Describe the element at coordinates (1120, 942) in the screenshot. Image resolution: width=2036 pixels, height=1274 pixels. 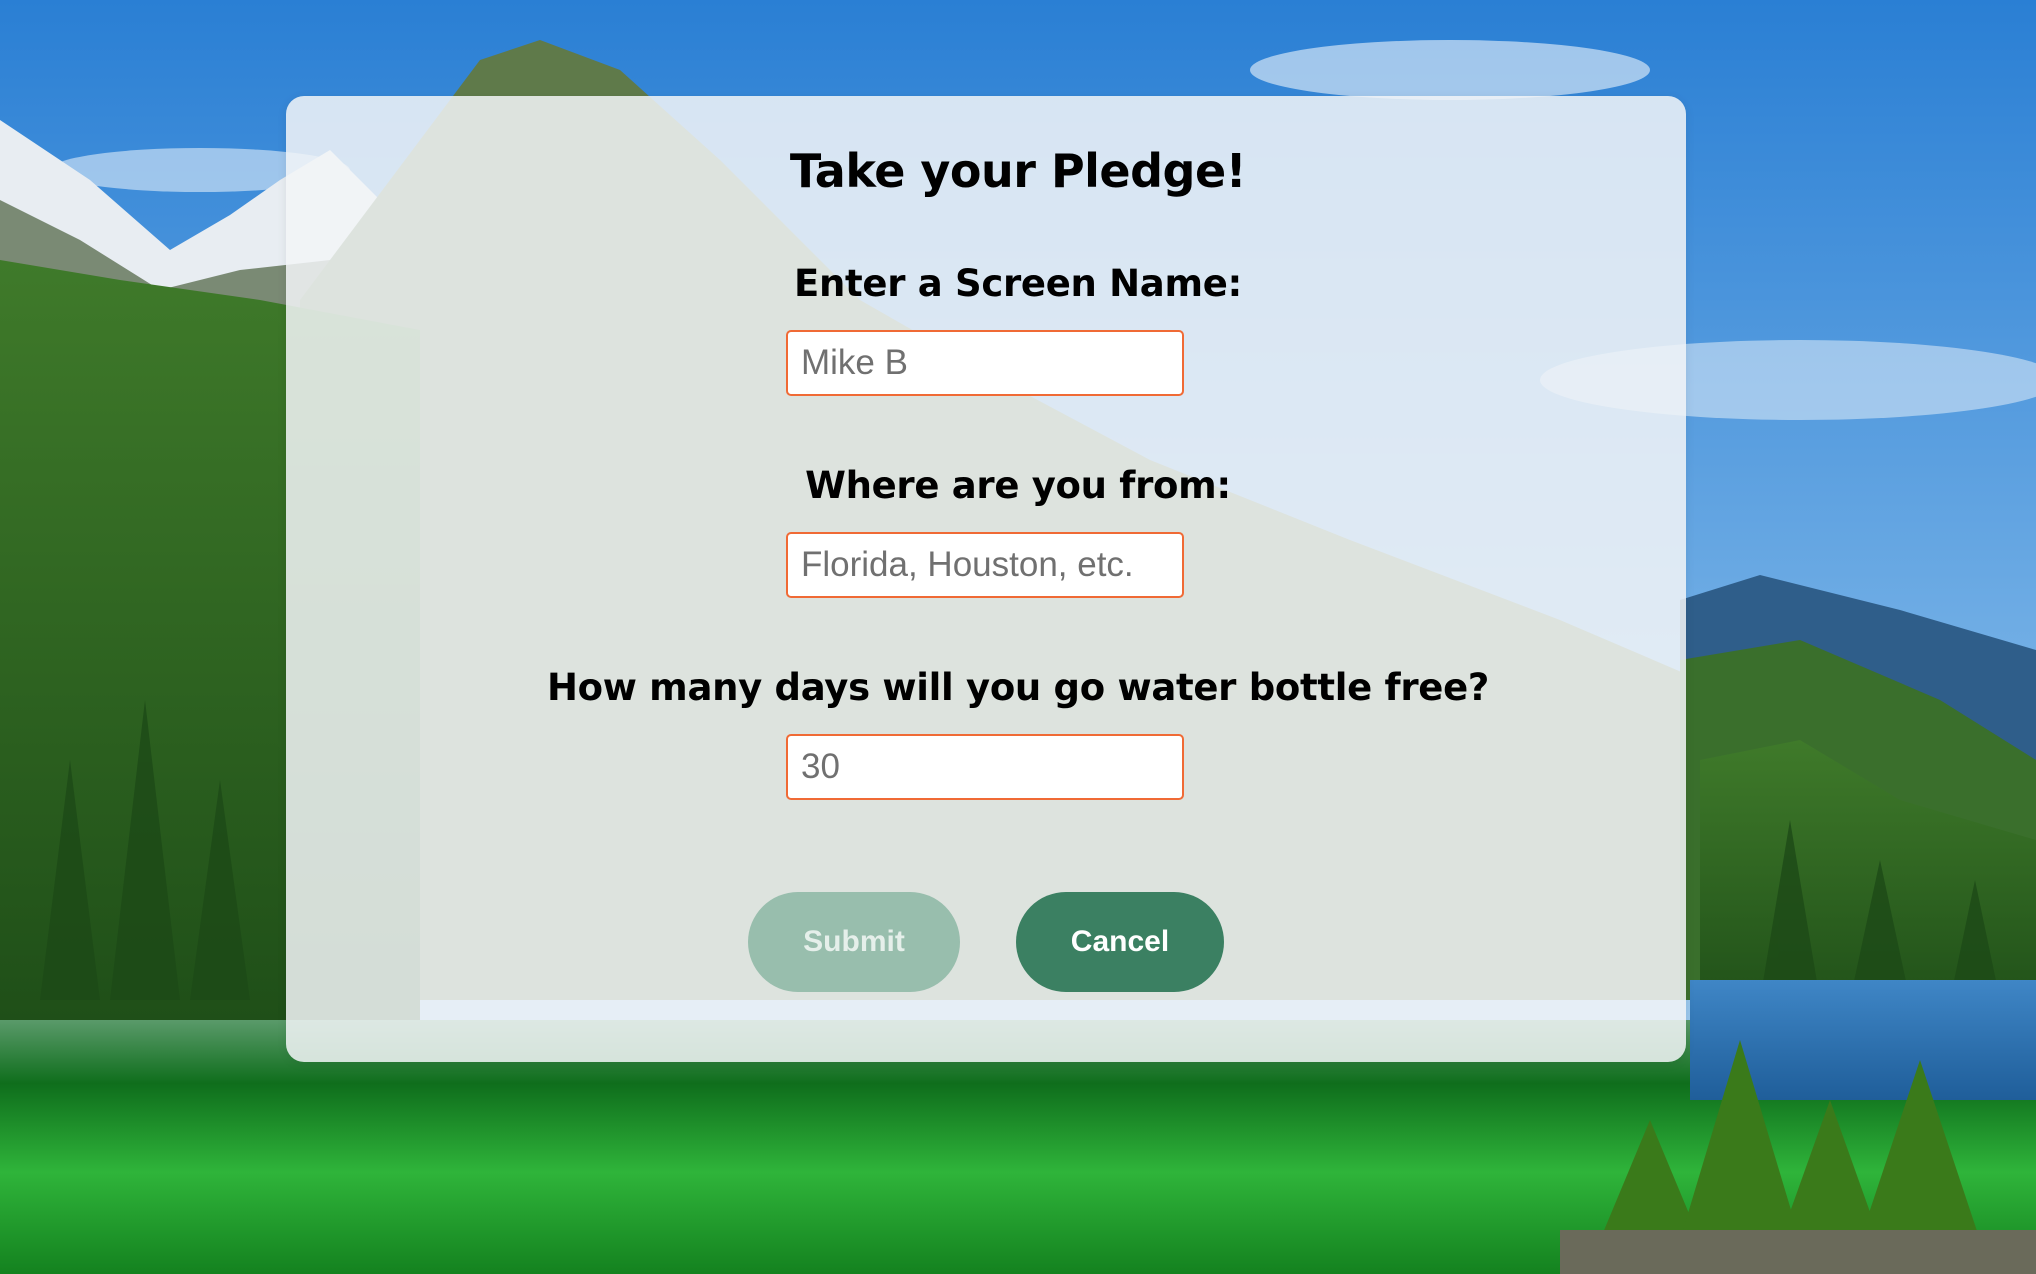
I see `cancel-button: Cancel` at that location.